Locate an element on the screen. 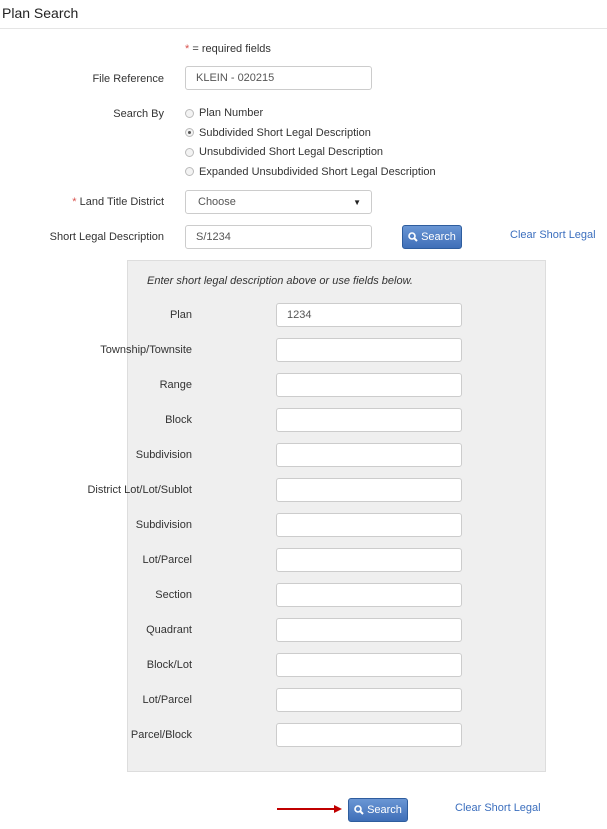  short-legal-label: Short Legal Description is located at coordinates (106, 237).